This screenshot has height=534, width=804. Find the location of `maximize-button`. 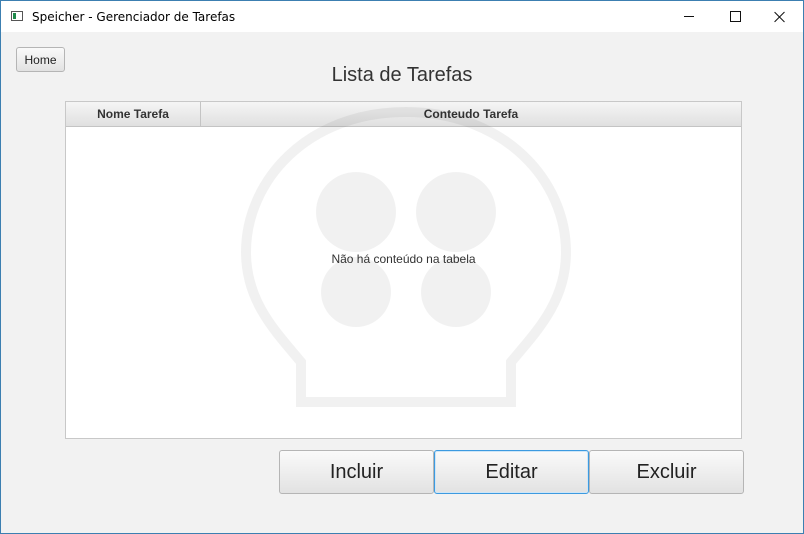

maximize-button is located at coordinates (735, 16).